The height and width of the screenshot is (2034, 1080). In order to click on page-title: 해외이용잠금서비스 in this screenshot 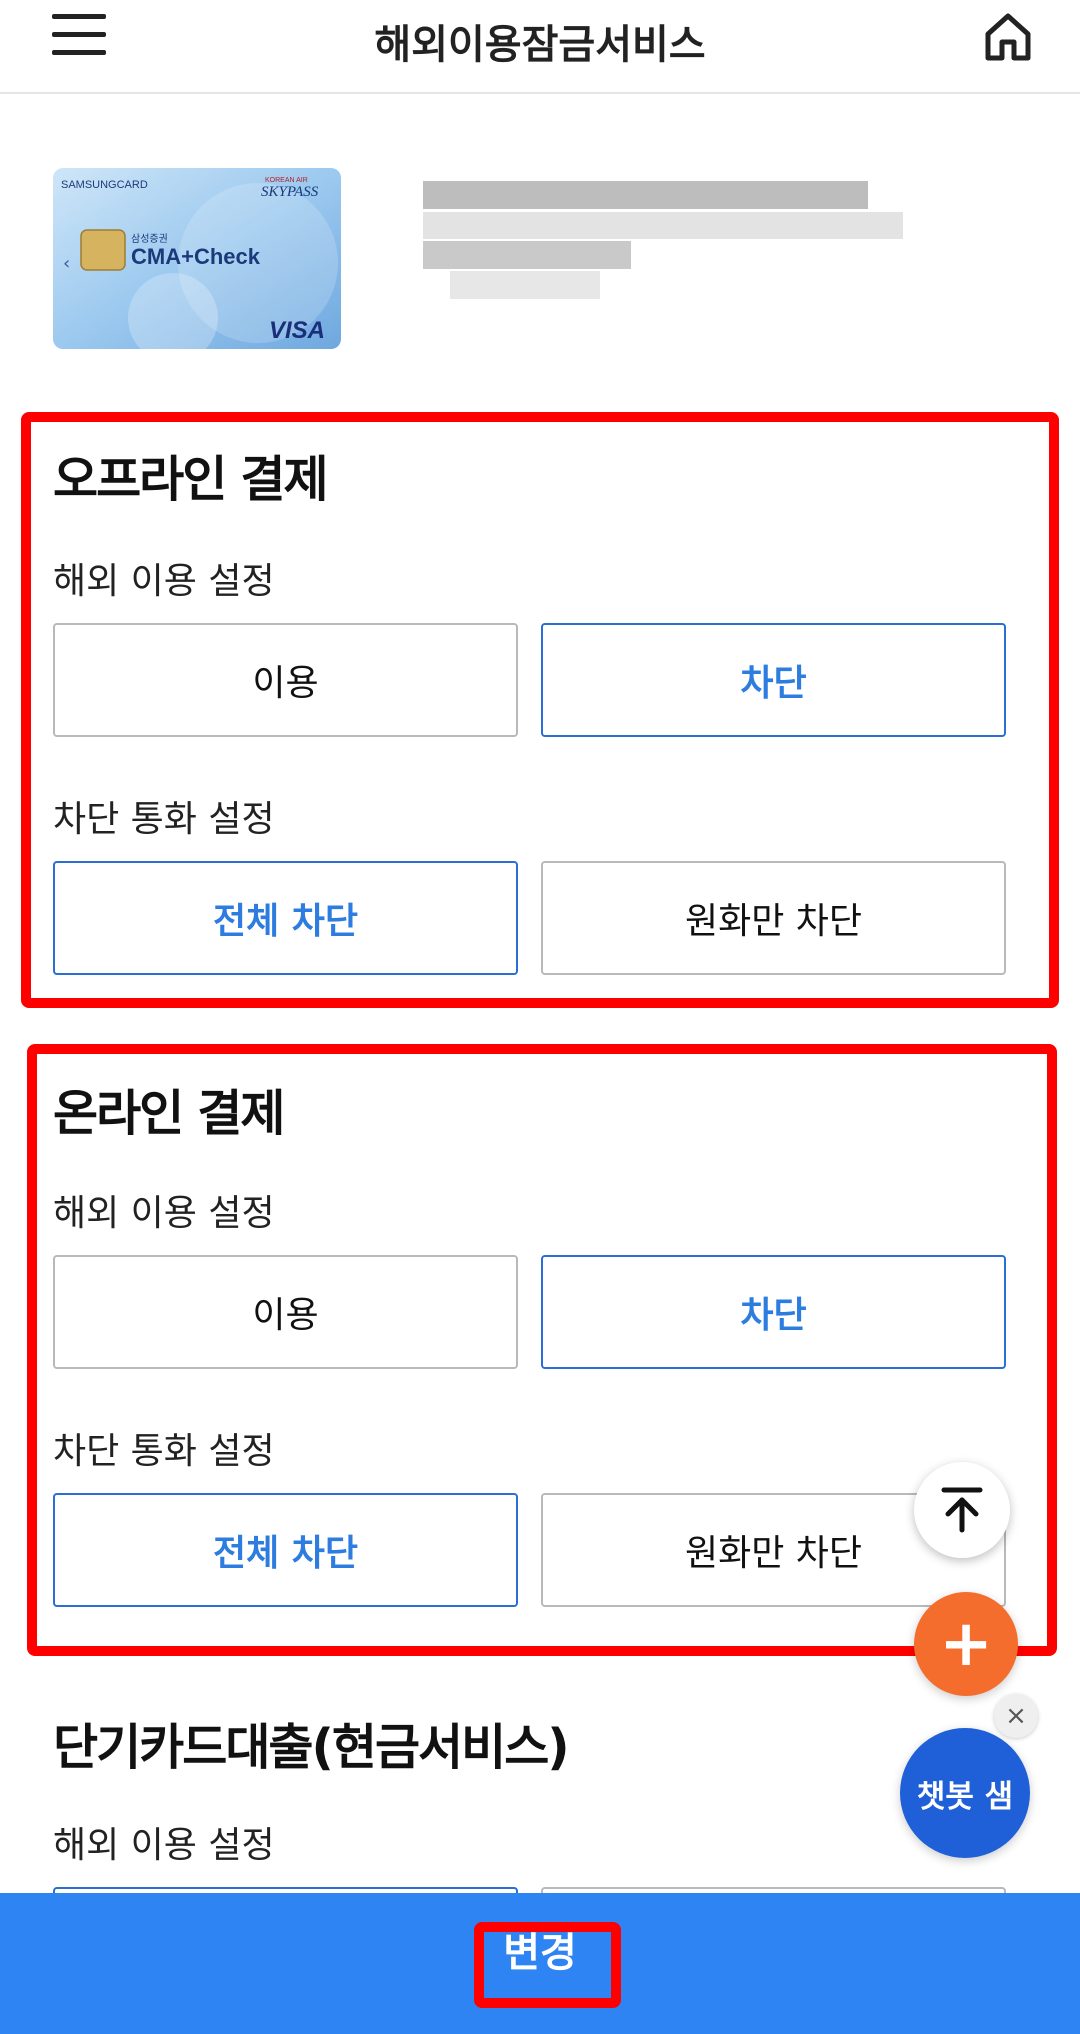, I will do `click(540, 45)`.